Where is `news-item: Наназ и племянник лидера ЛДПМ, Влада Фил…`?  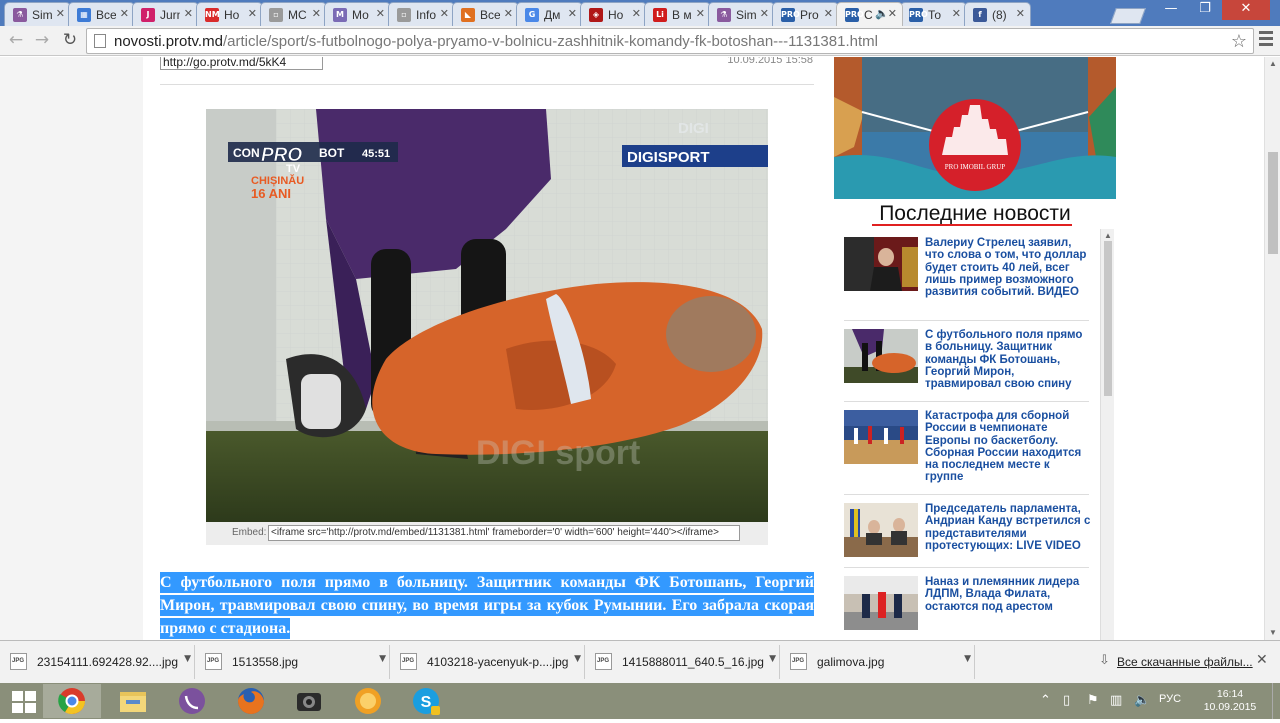 news-item: Наназ и племянник лидера ЛДПМ, Влада Фил… is located at coordinates (966, 604).